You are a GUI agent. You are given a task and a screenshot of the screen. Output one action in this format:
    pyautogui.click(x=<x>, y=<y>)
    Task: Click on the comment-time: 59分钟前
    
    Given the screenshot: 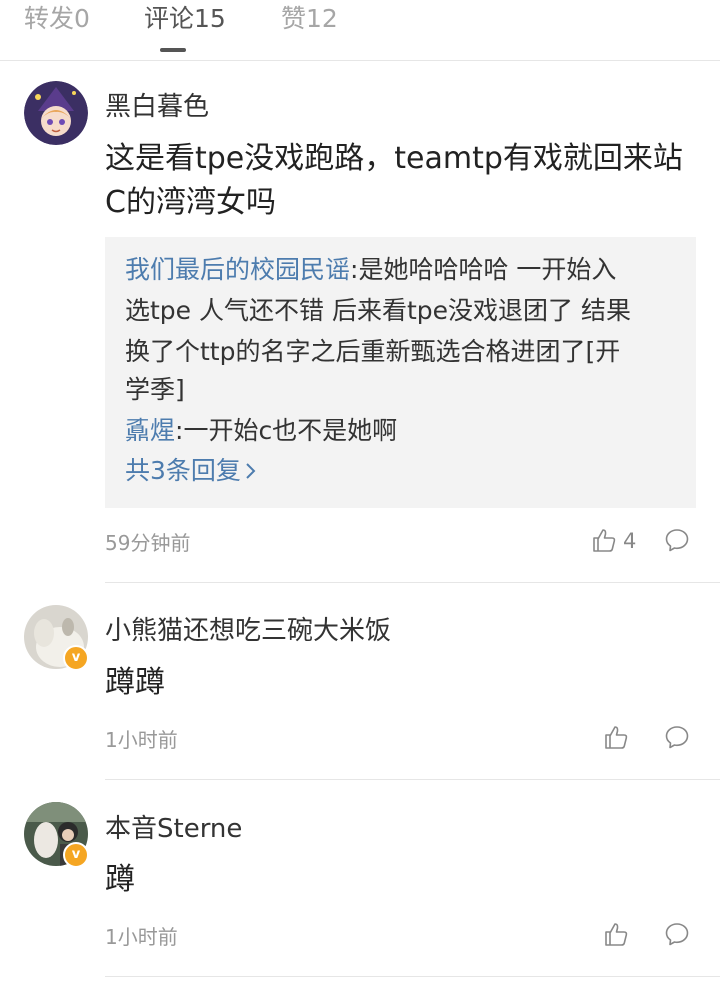 What is the action you would take?
    pyautogui.click(x=148, y=543)
    